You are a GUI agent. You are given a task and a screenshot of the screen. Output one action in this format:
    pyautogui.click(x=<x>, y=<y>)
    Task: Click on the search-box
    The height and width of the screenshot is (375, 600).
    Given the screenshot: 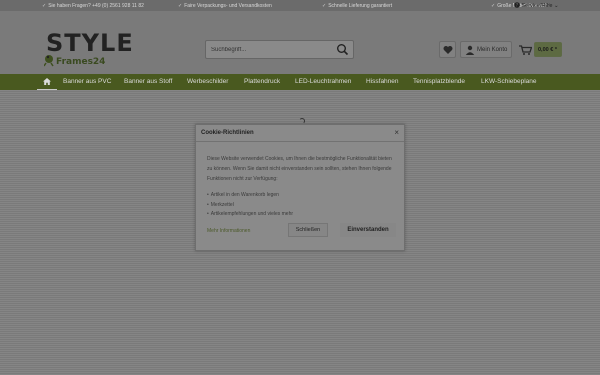 What is the action you would take?
    pyautogui.click(x=279, y=49)
    